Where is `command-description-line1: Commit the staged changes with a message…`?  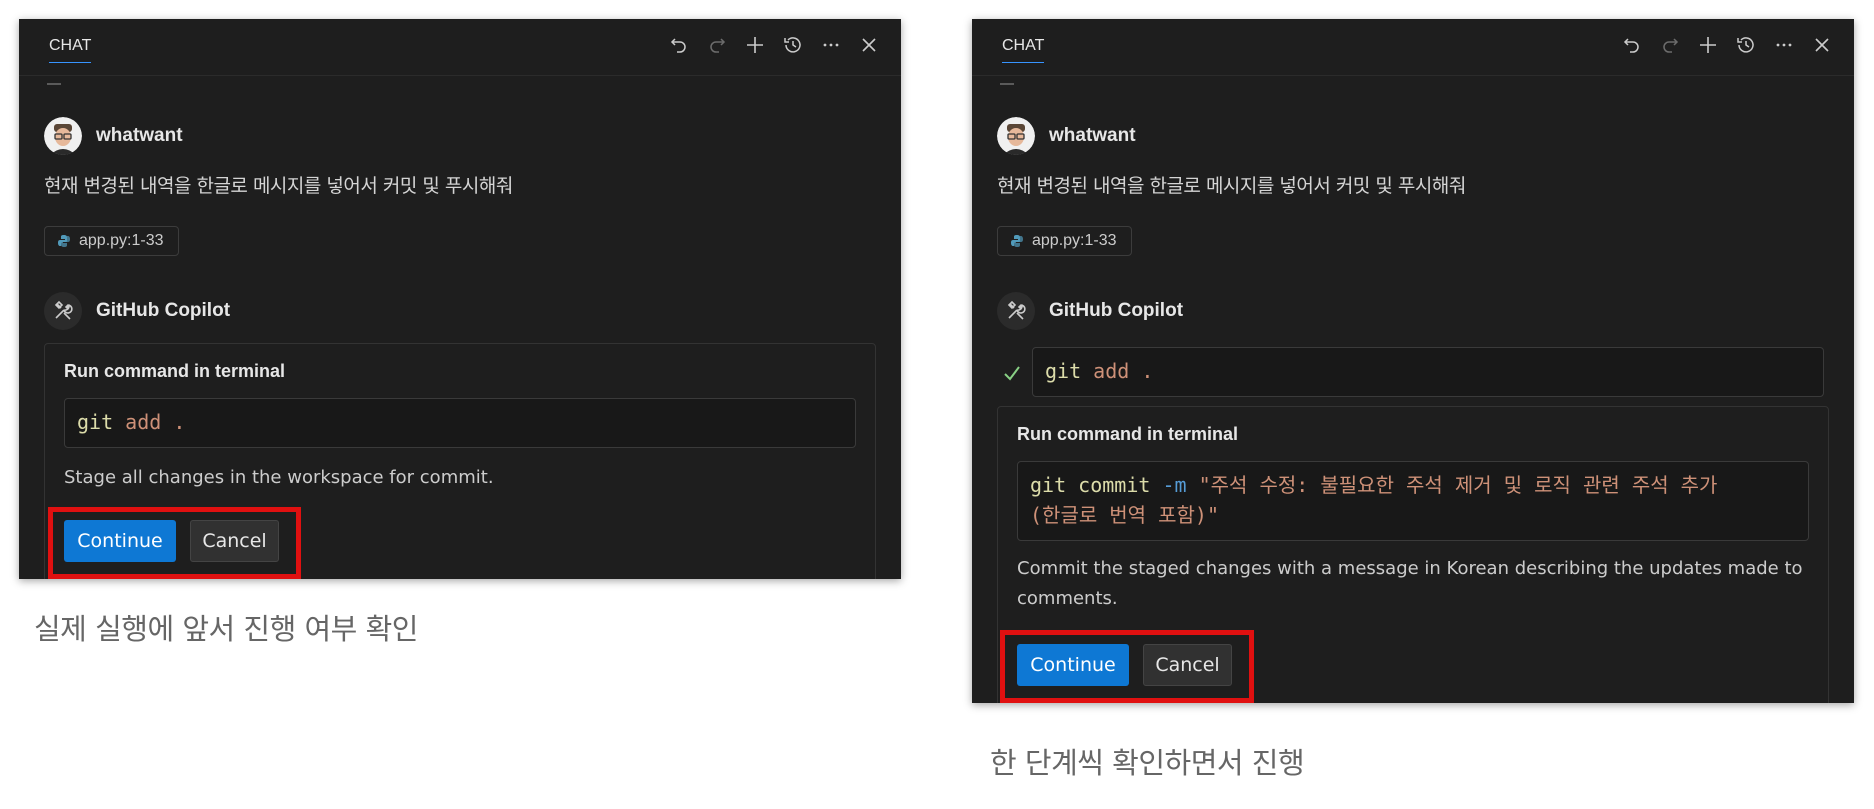 command-description-line1: Commit the staged changes with a message… is located at coordinates (1410, 568).